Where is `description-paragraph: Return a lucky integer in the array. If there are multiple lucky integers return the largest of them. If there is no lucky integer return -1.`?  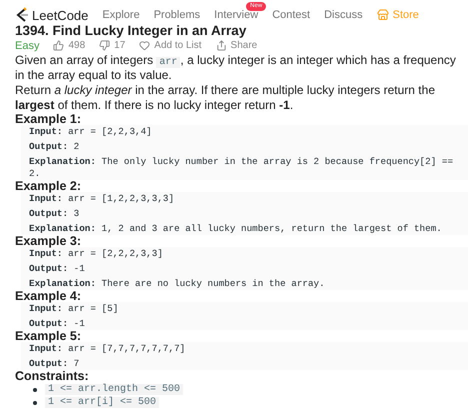
description-paragraph: Return a lucky integer in the array. If there are multiple lucky integers return the largest of them. If there is no lucky integer return -1. is located at coordinates (225, 98).